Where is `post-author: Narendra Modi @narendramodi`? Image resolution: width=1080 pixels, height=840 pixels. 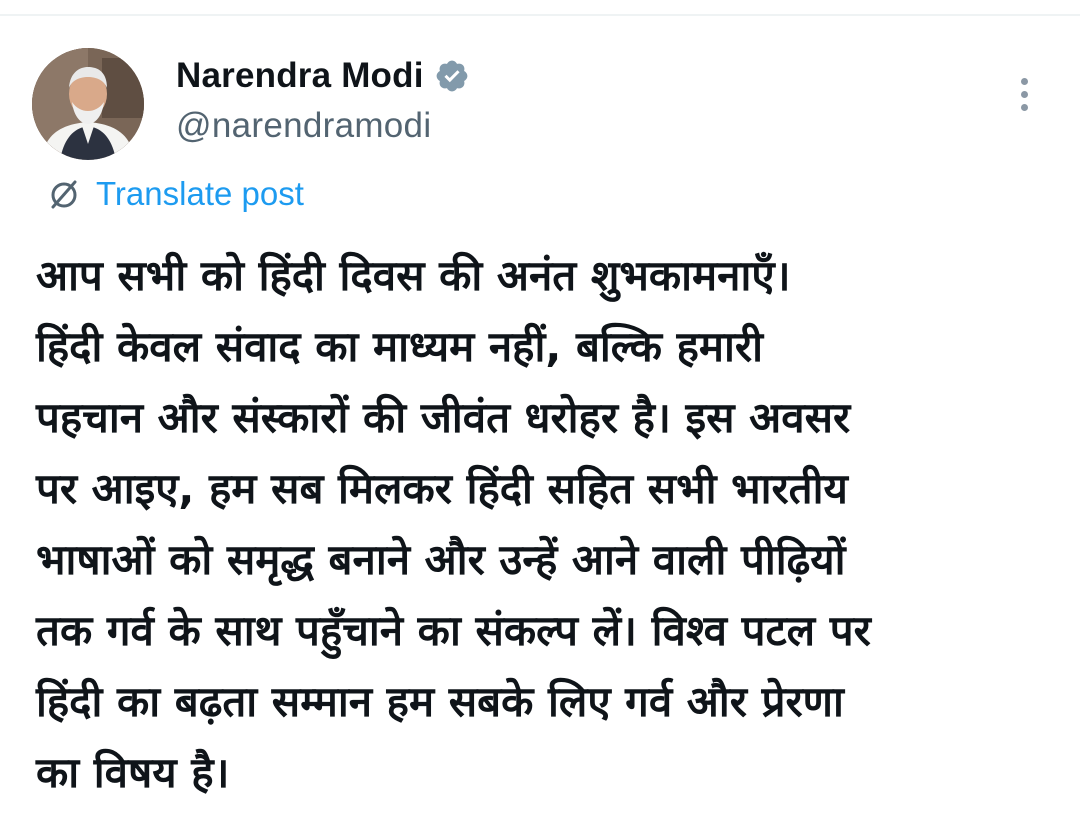 post-author: Narendra Modi @narendramodi is located at coordinates (323, 99).